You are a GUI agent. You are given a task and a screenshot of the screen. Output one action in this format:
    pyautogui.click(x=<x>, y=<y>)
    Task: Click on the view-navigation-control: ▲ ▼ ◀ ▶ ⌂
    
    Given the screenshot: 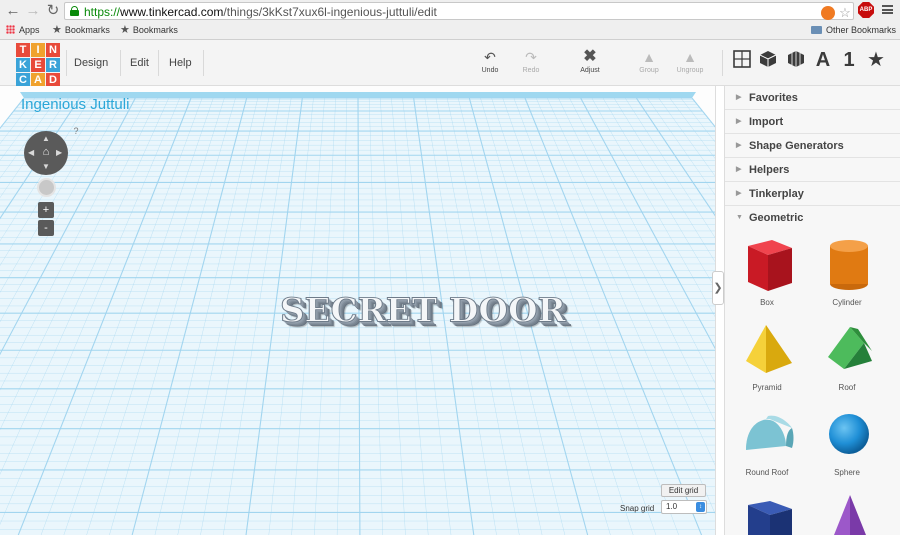 What is the action you would take?
    pyautogui.click(x=46, y=153)
    